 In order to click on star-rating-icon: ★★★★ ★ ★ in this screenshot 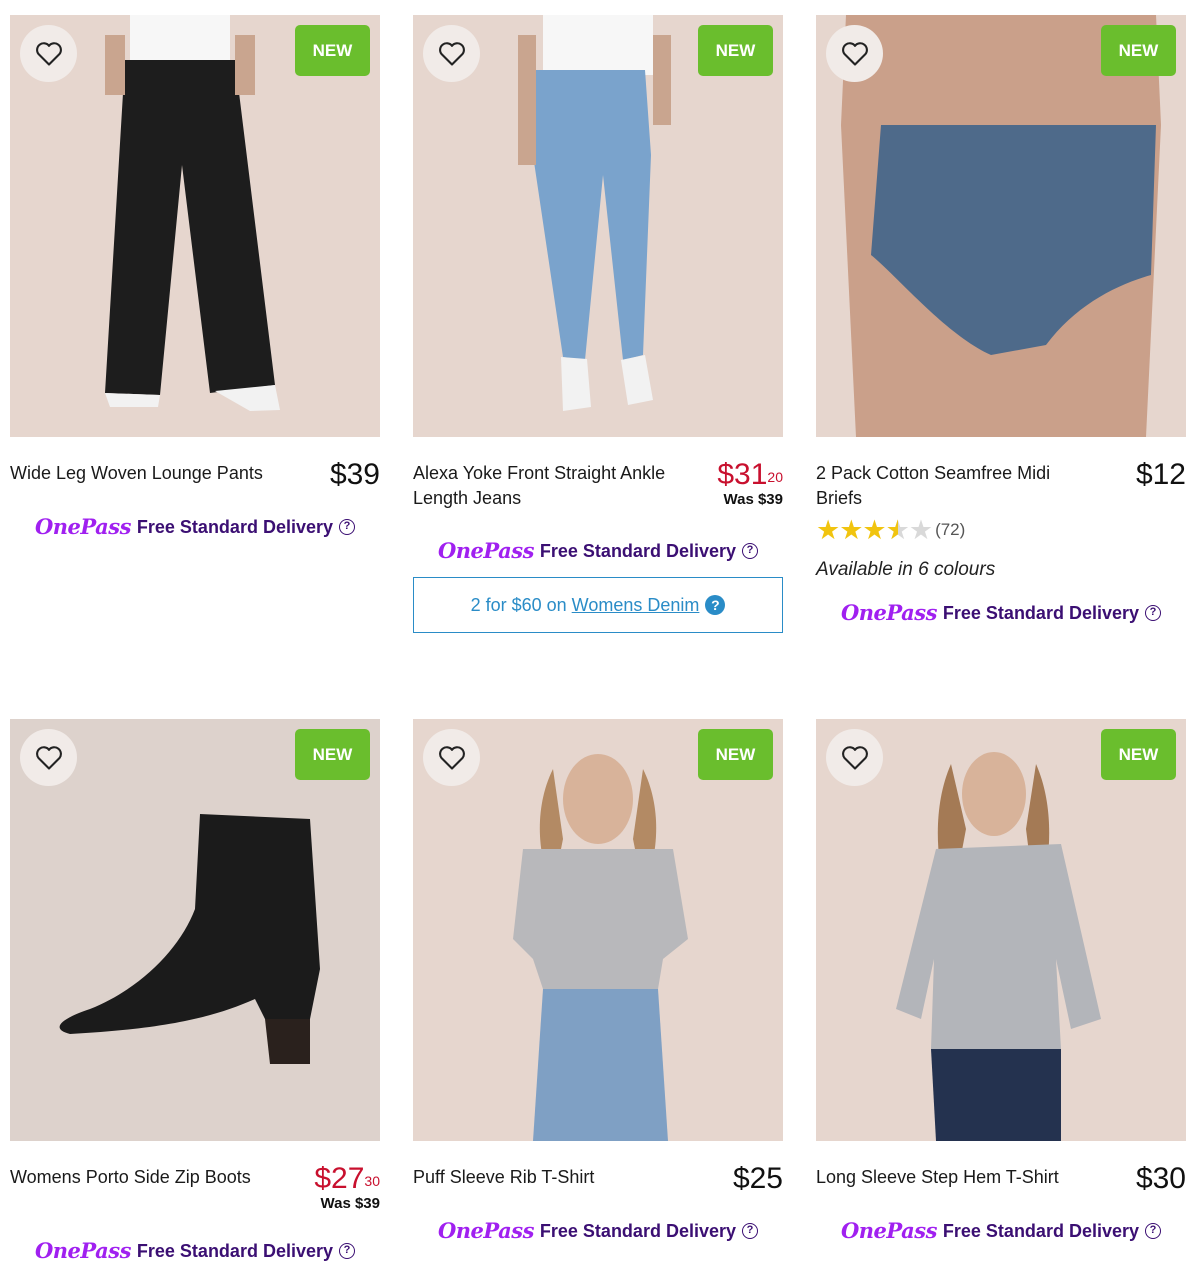, I will do `click(874, 529)`.